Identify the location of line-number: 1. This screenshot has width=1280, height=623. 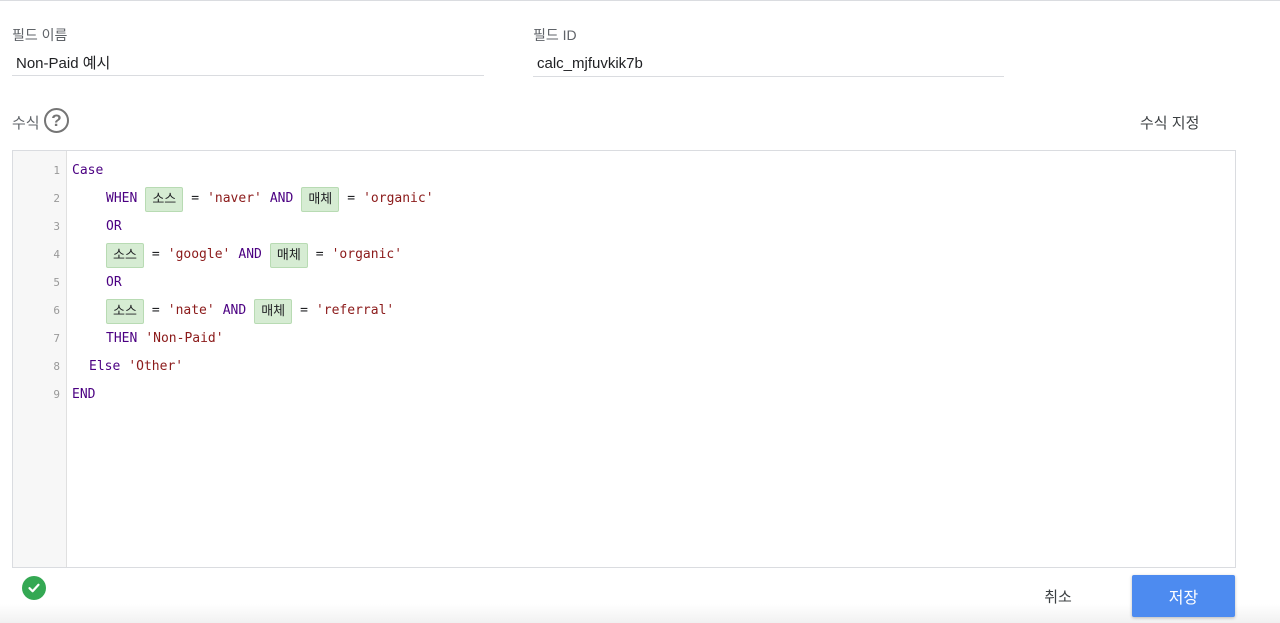
(56, 170).